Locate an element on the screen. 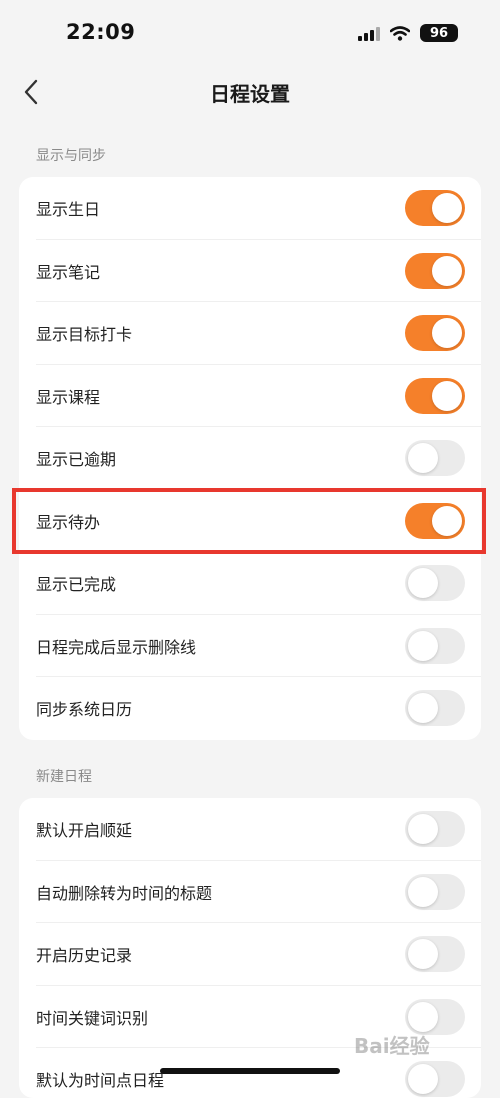 The height and width of the screenshot is (1098, 500). status-icons: 96 is located at coordinates (408, 33).